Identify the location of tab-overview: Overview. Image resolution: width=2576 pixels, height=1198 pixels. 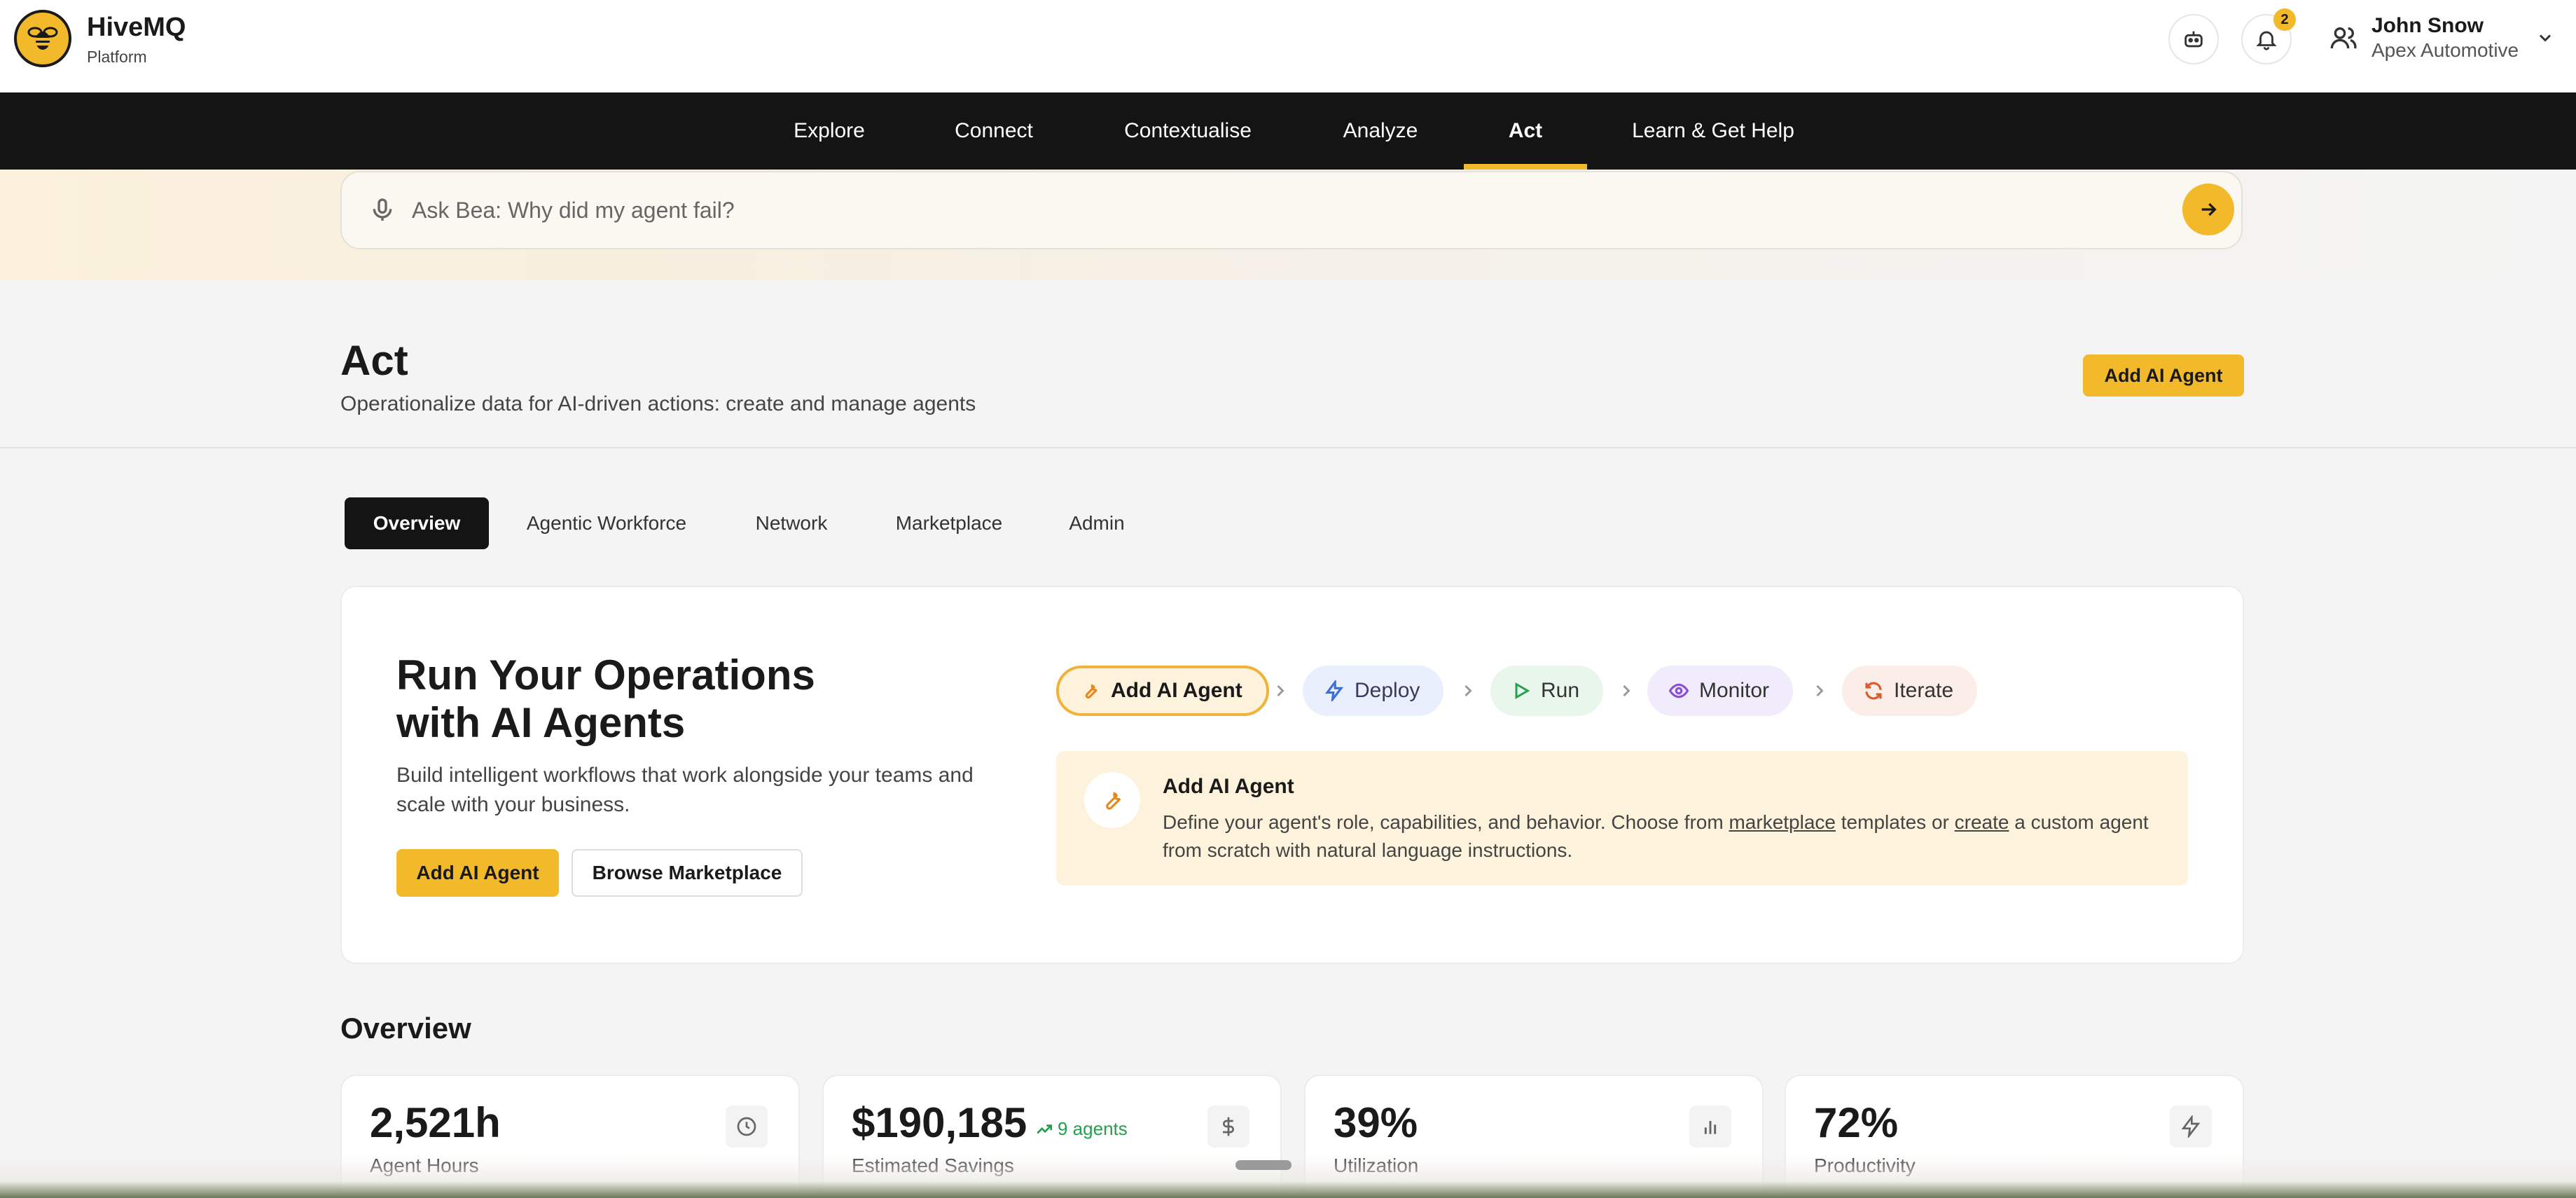
(417, 523).